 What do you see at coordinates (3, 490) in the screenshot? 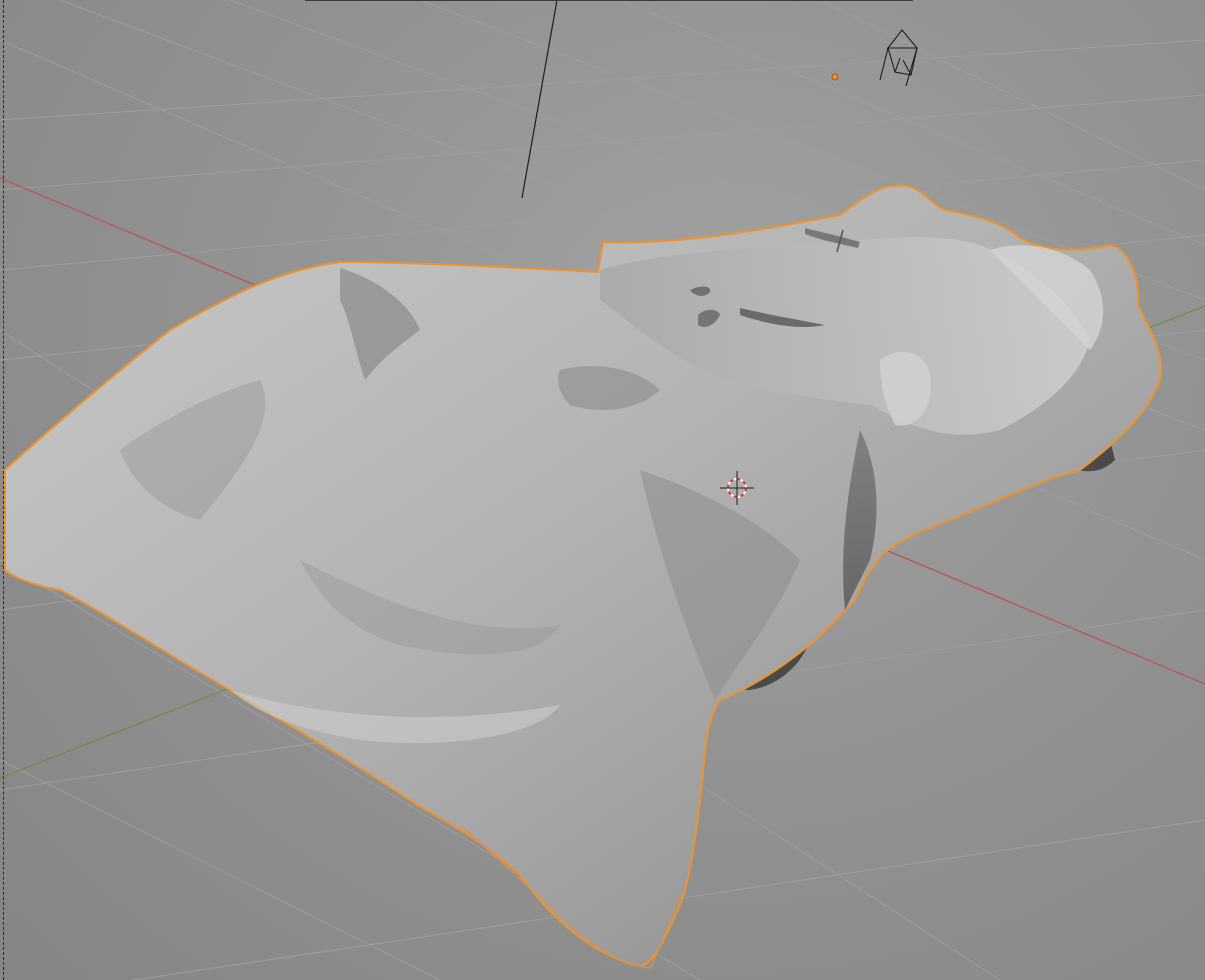
I see `viewport-left-border` at bounding box center [3, 490].